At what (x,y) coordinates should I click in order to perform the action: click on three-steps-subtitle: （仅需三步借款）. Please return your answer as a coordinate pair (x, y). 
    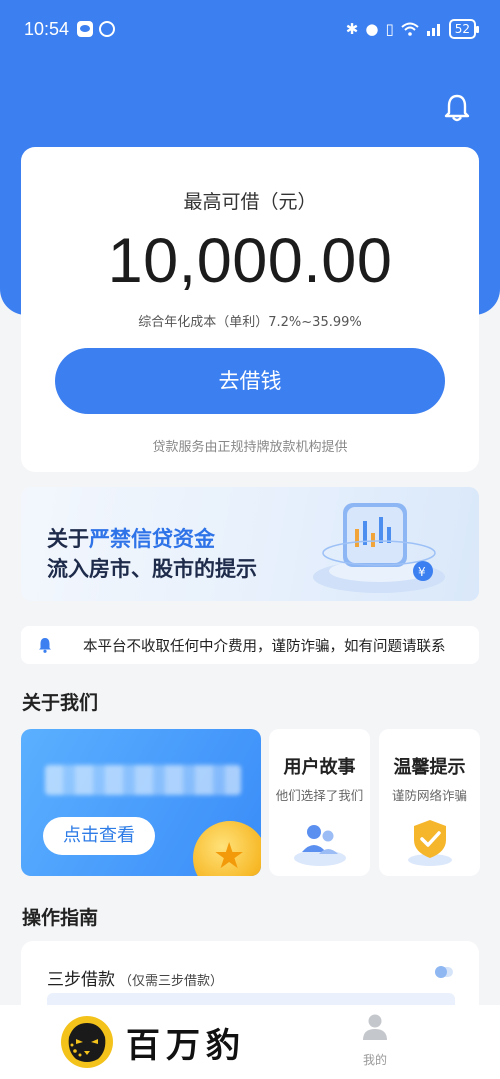
    Looking at the image, I should click on (171, 981).